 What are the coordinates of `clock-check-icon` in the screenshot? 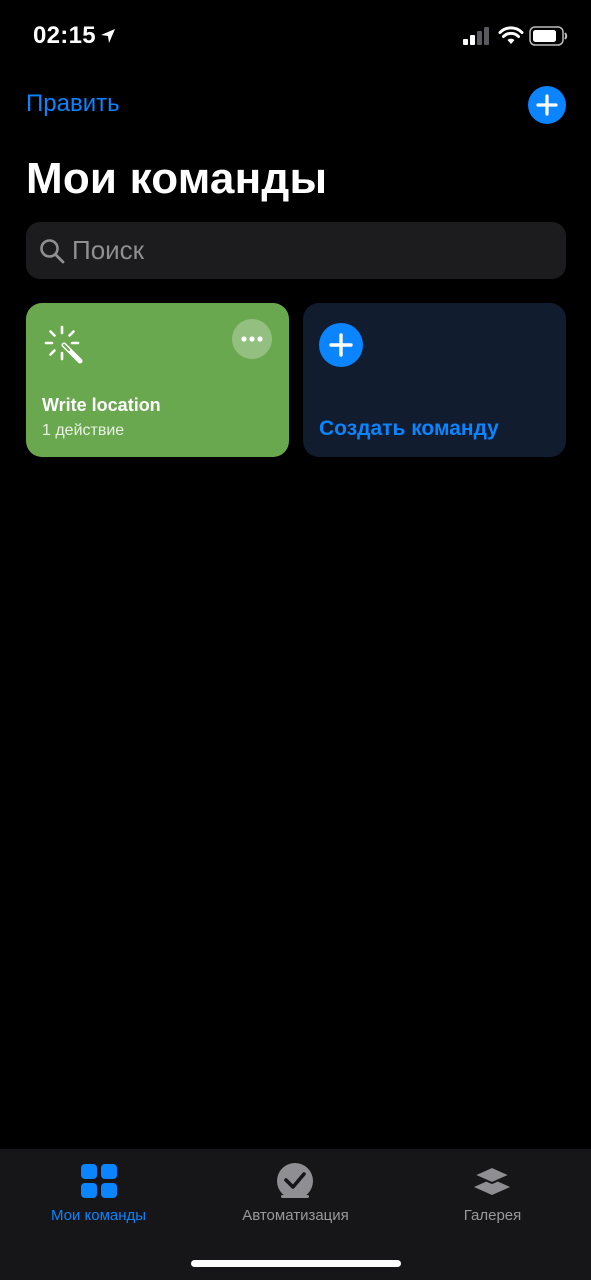 It's located at (295, 1182).